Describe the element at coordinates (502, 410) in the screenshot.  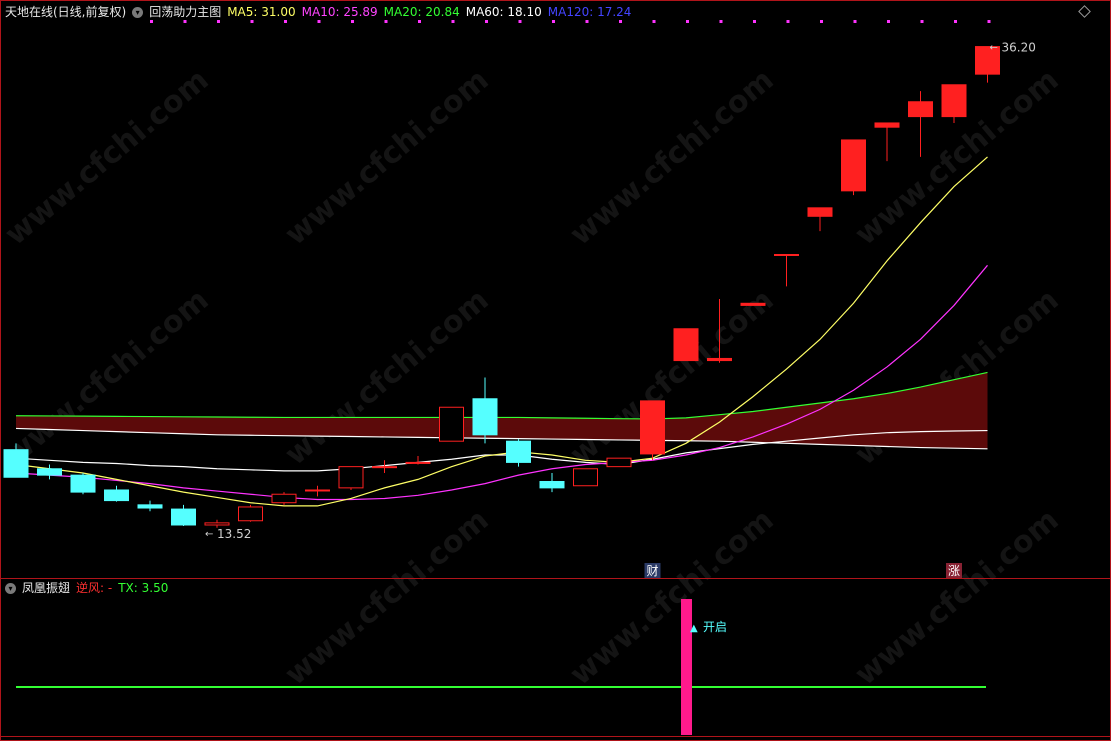
I see `ma-band-fill` at that location.